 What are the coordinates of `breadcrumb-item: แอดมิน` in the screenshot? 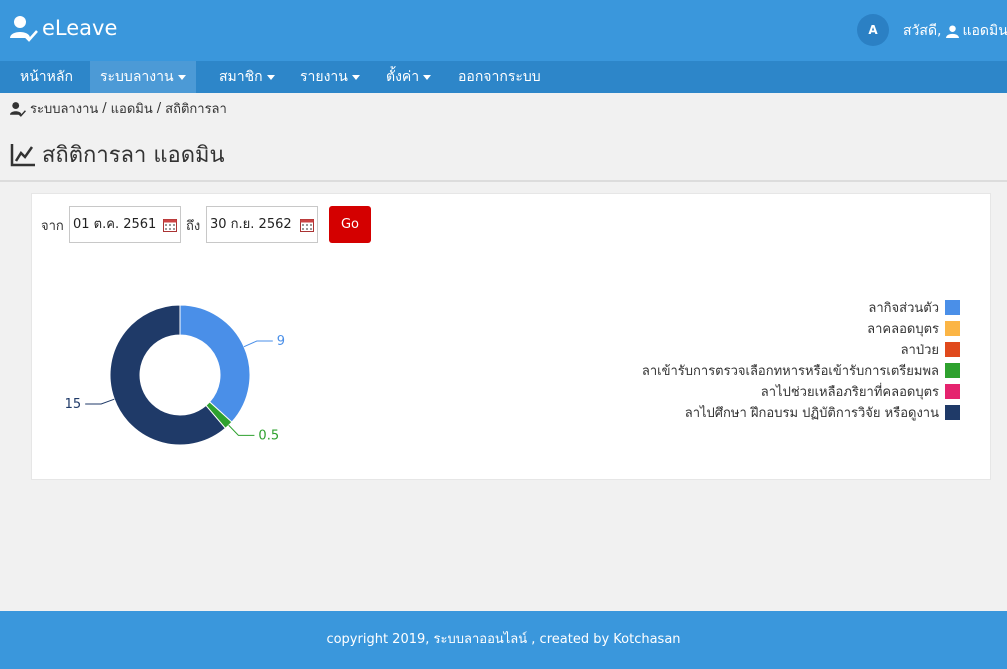 It's located at (132, 108).